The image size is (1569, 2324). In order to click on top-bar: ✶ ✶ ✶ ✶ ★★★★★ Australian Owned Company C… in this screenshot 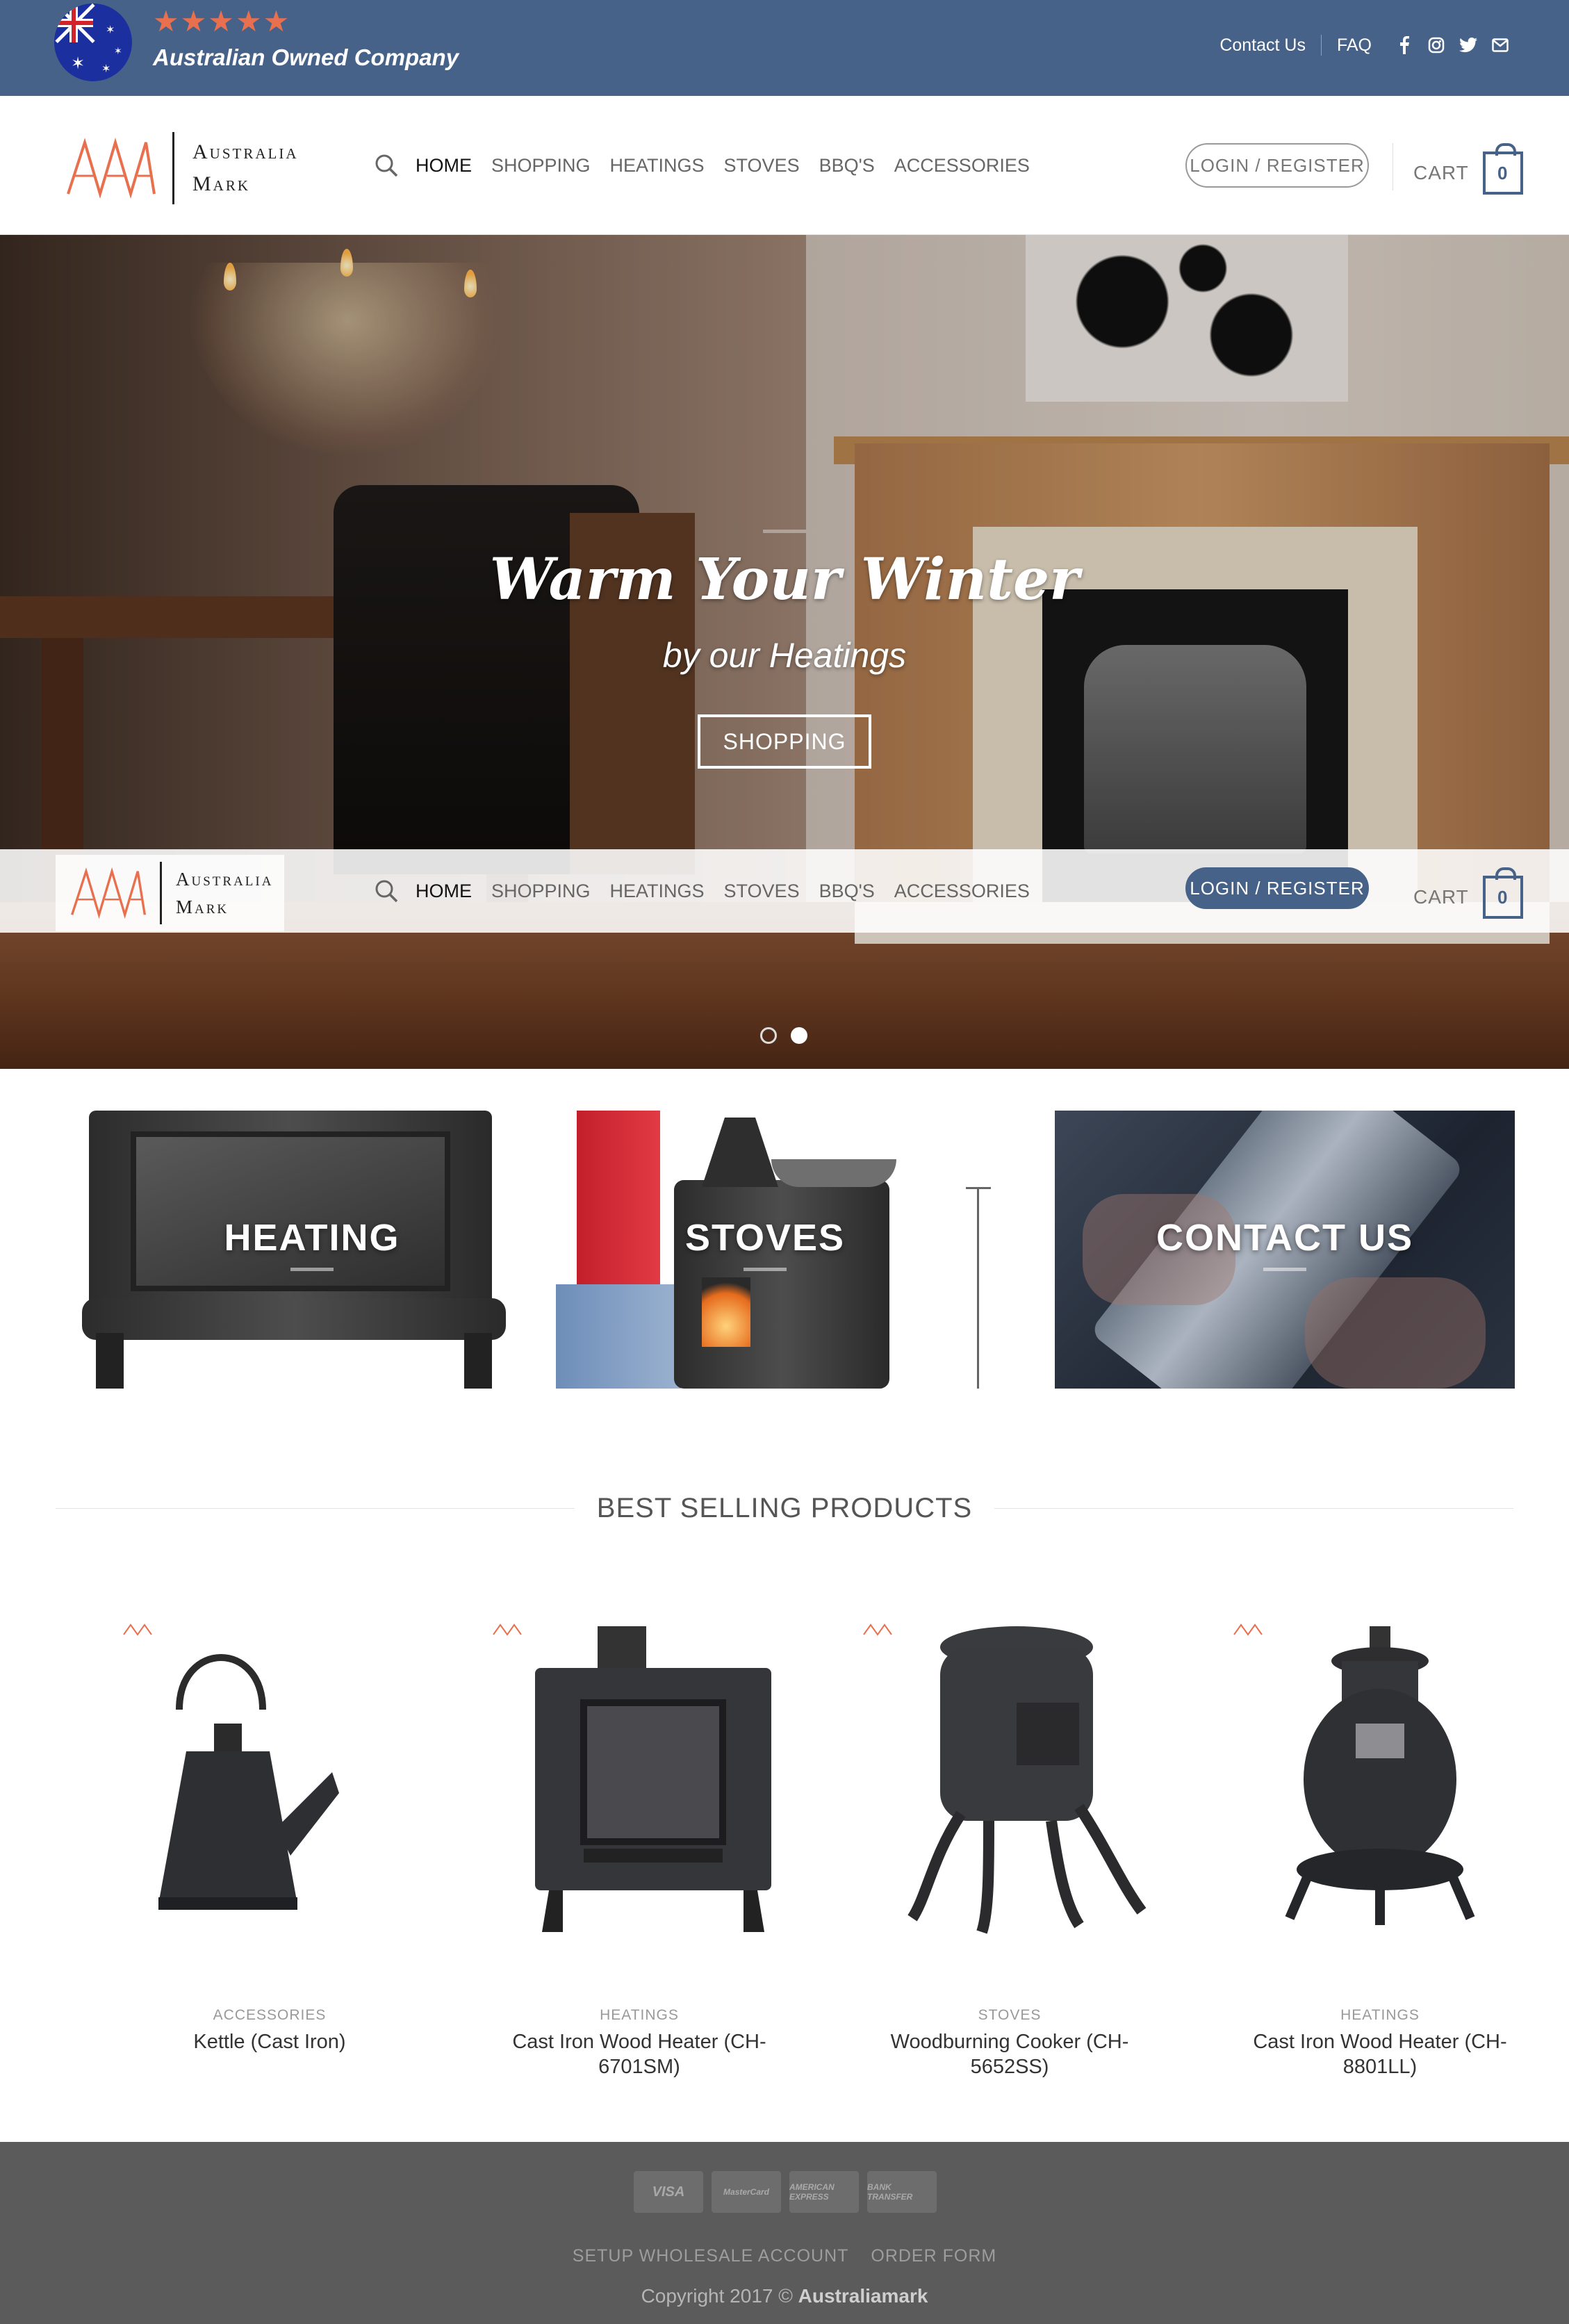, I will do `click(784, 48)`.